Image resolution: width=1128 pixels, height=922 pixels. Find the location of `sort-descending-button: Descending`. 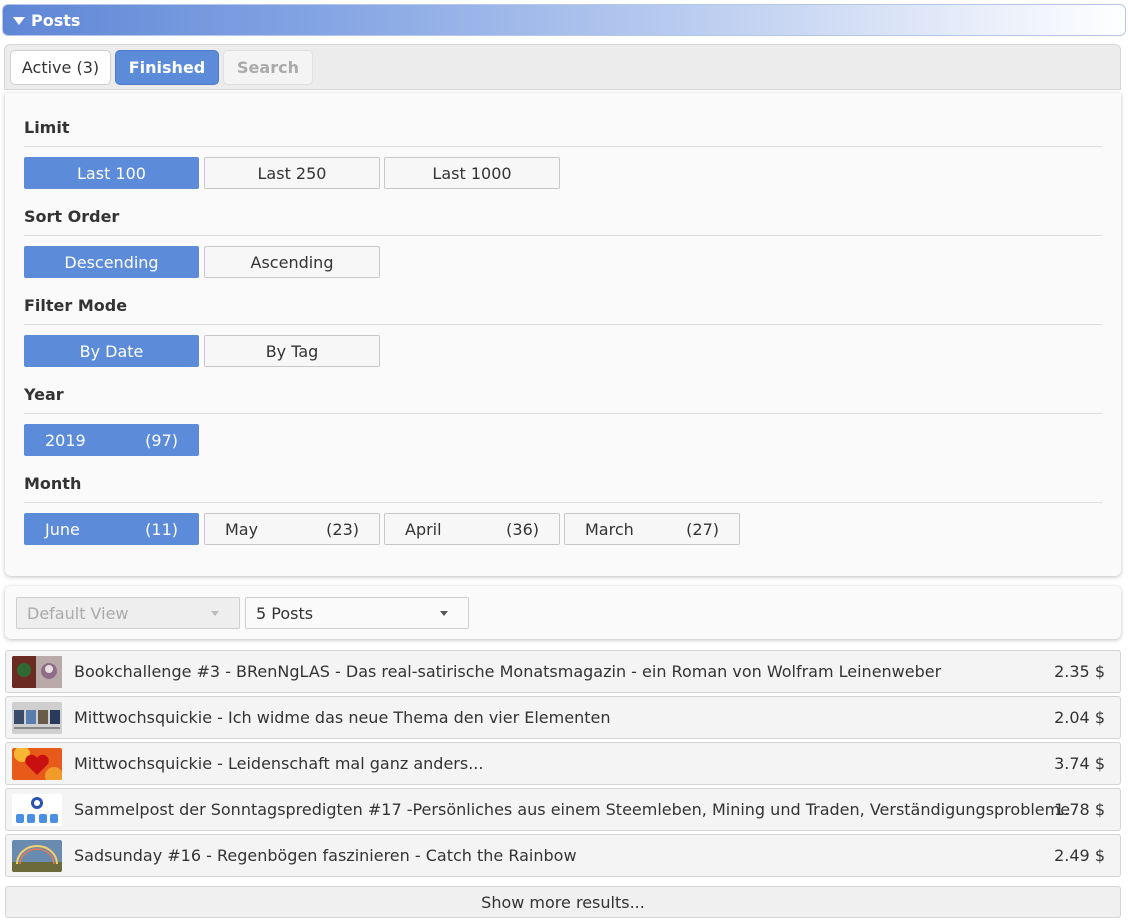

sort-descending-button: Descending is located at coordinates (111, 262).